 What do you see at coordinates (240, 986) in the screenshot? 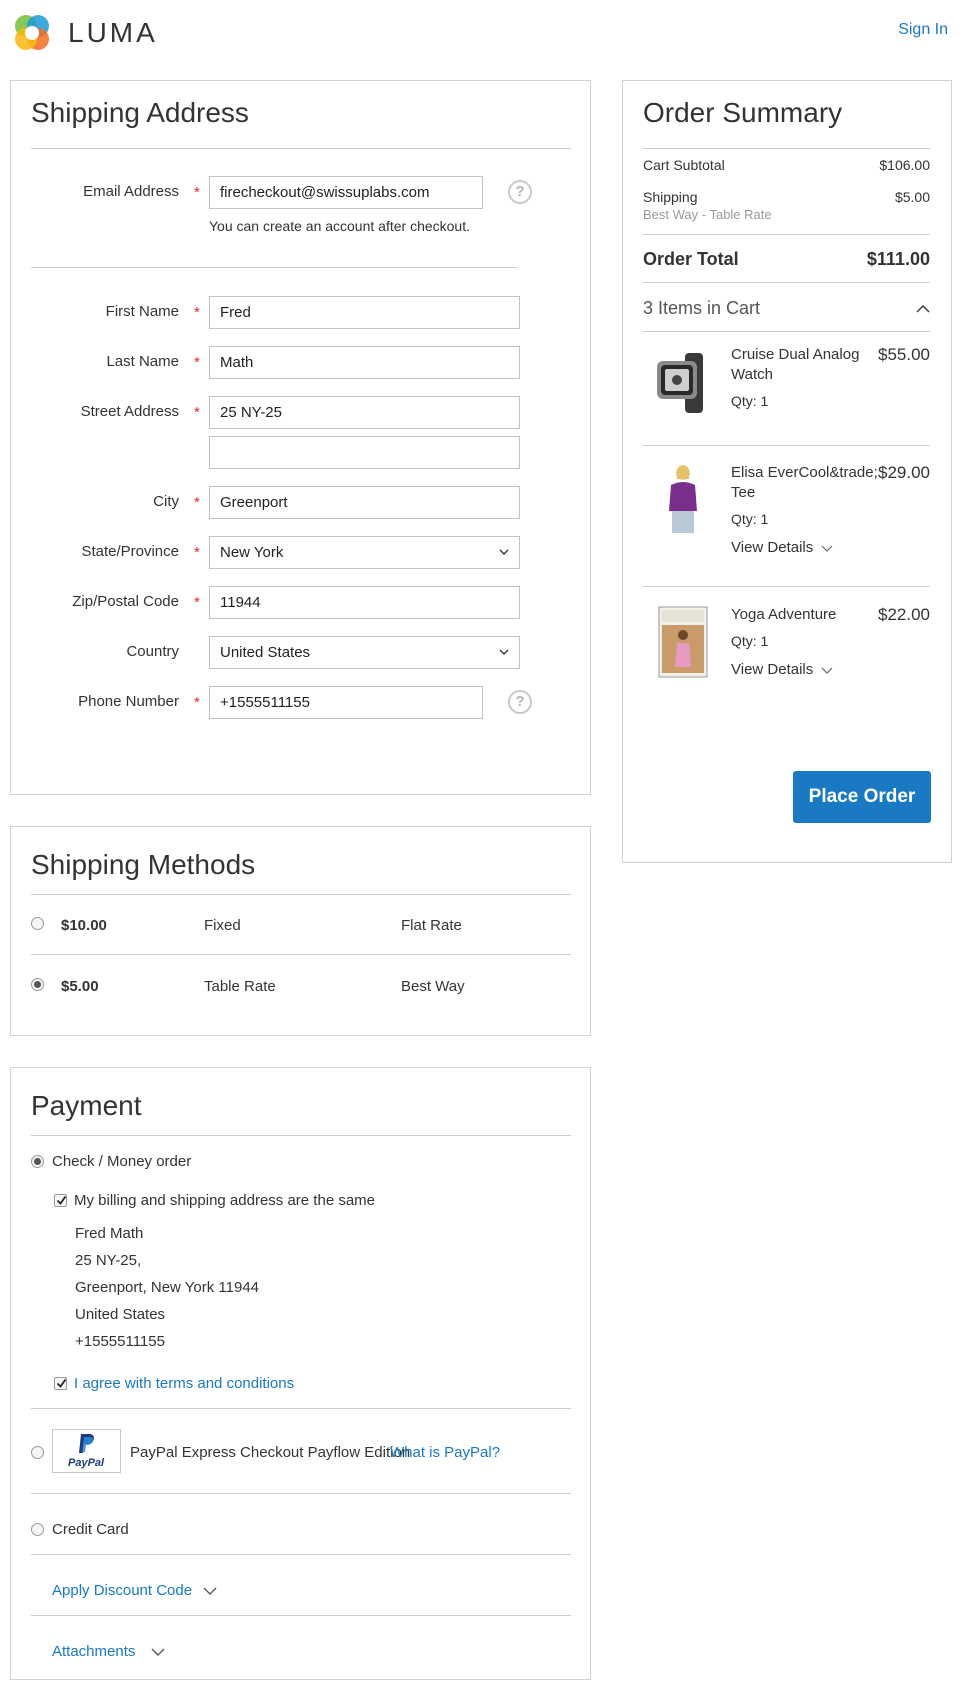
I see `method-name: Table Rate` at bounding box center [240, 986].